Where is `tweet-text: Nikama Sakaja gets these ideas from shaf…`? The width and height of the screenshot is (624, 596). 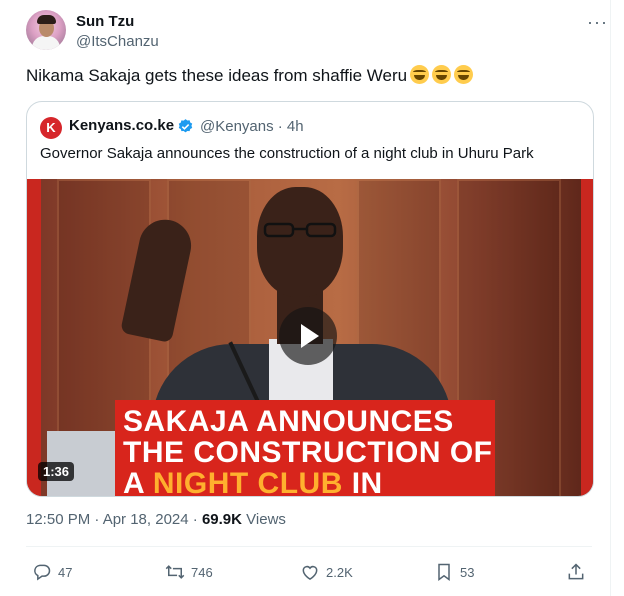 tweet-text: Nikama Sakaja gets these ideas from shaf… is located at coordinates (250, 75).